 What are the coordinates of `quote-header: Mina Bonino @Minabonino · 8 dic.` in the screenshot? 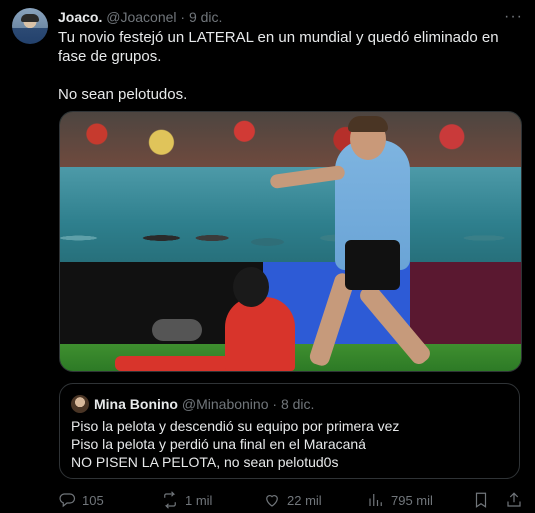 It's located at (192, 404).